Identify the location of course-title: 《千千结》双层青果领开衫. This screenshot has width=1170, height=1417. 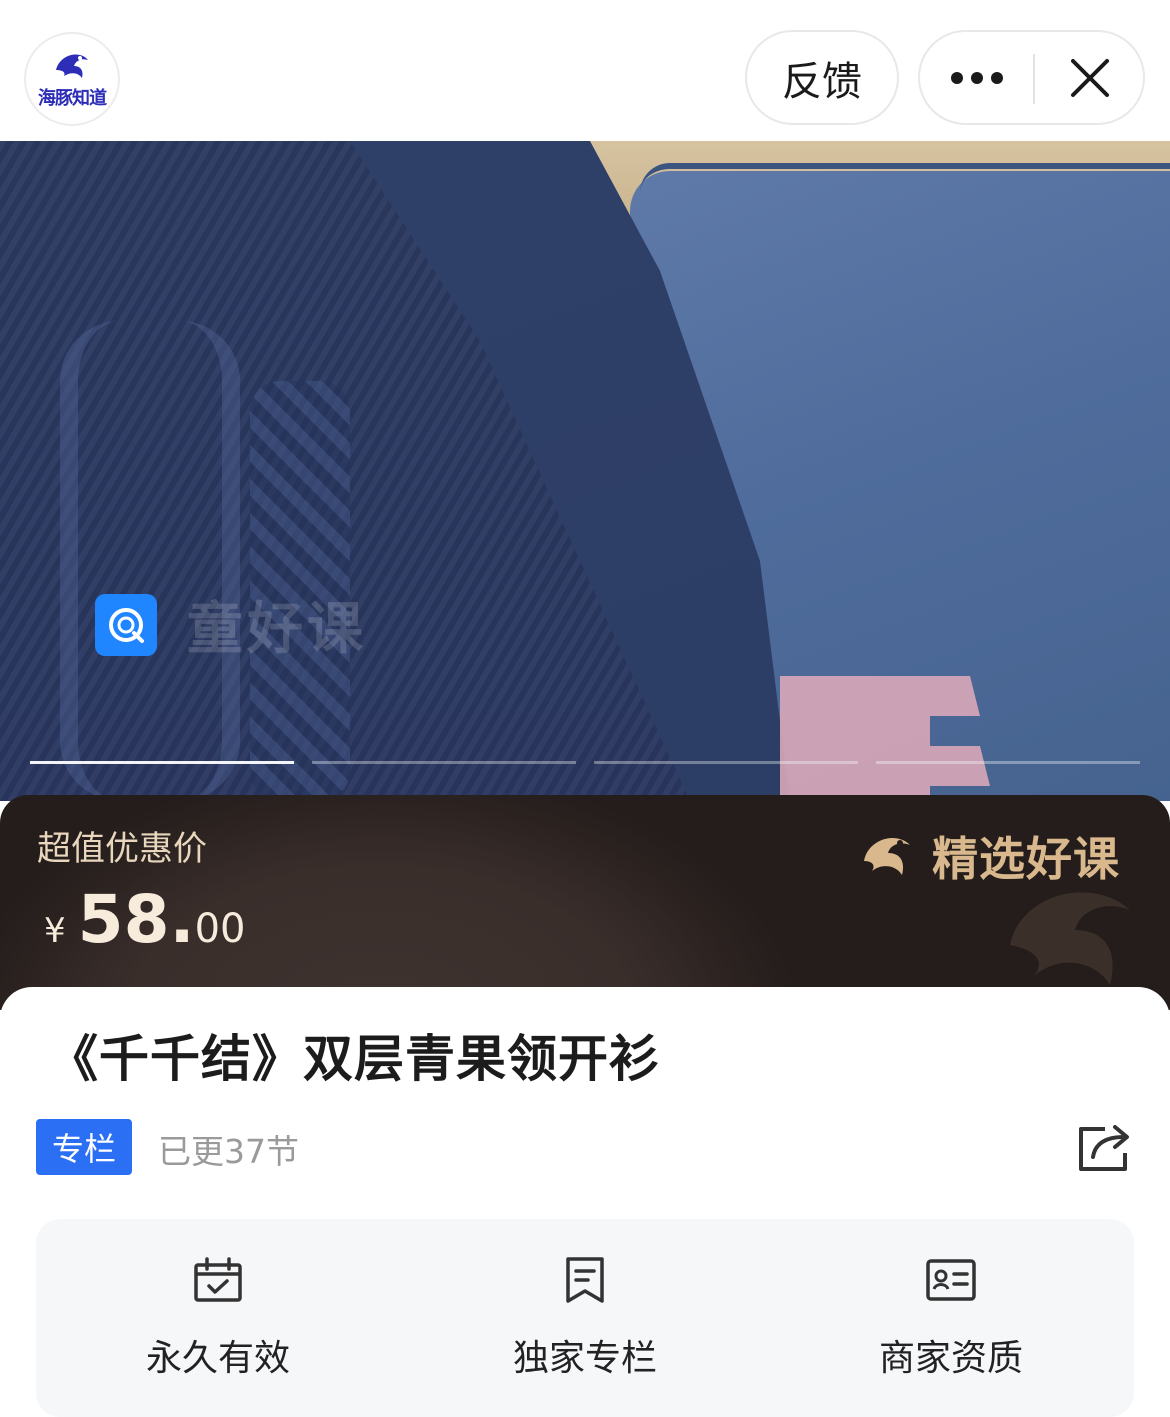
(354, 1059).